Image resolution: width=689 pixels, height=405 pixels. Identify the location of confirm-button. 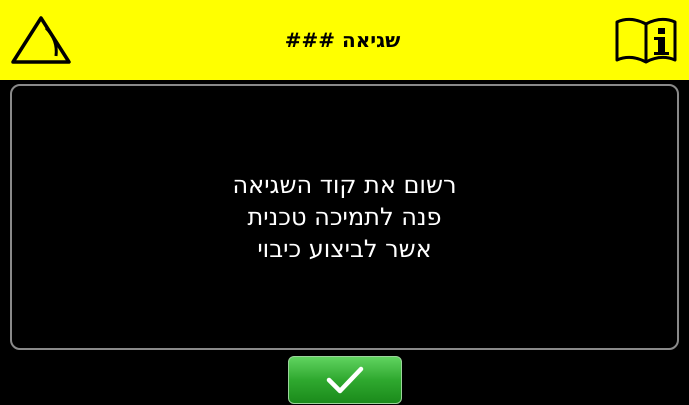
(345, 380).